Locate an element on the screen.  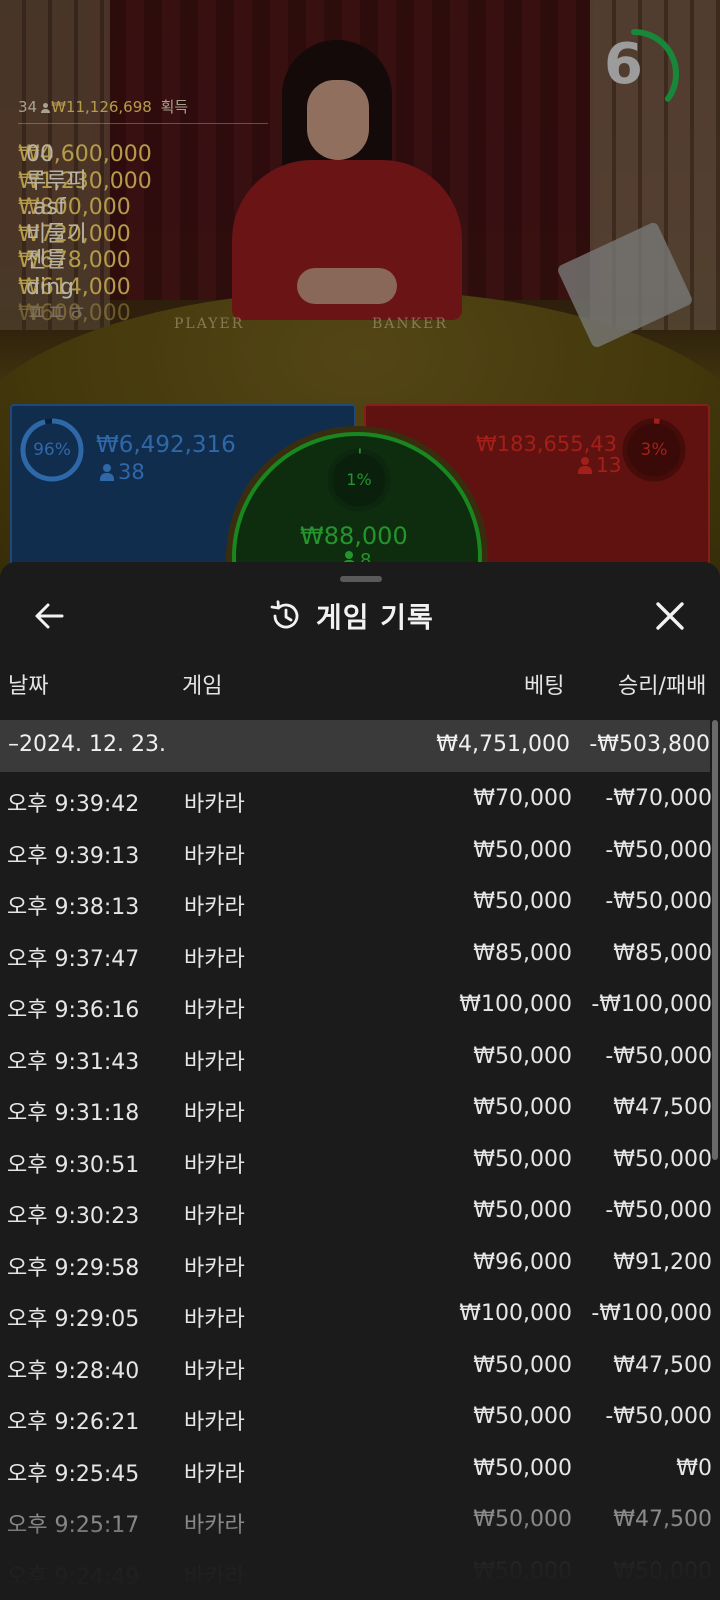
row-time: 오후 9:29:05 is located at coordinates (73, 1319).